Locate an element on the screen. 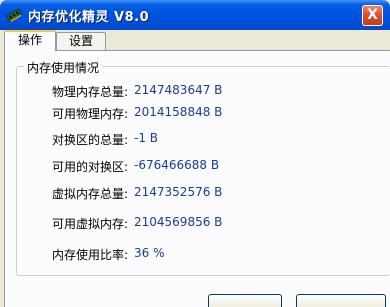 The width and height of the screenshot is (390, 307). virtual-memory-available-value: 2104569856 B is located at coordinates (178, 222).